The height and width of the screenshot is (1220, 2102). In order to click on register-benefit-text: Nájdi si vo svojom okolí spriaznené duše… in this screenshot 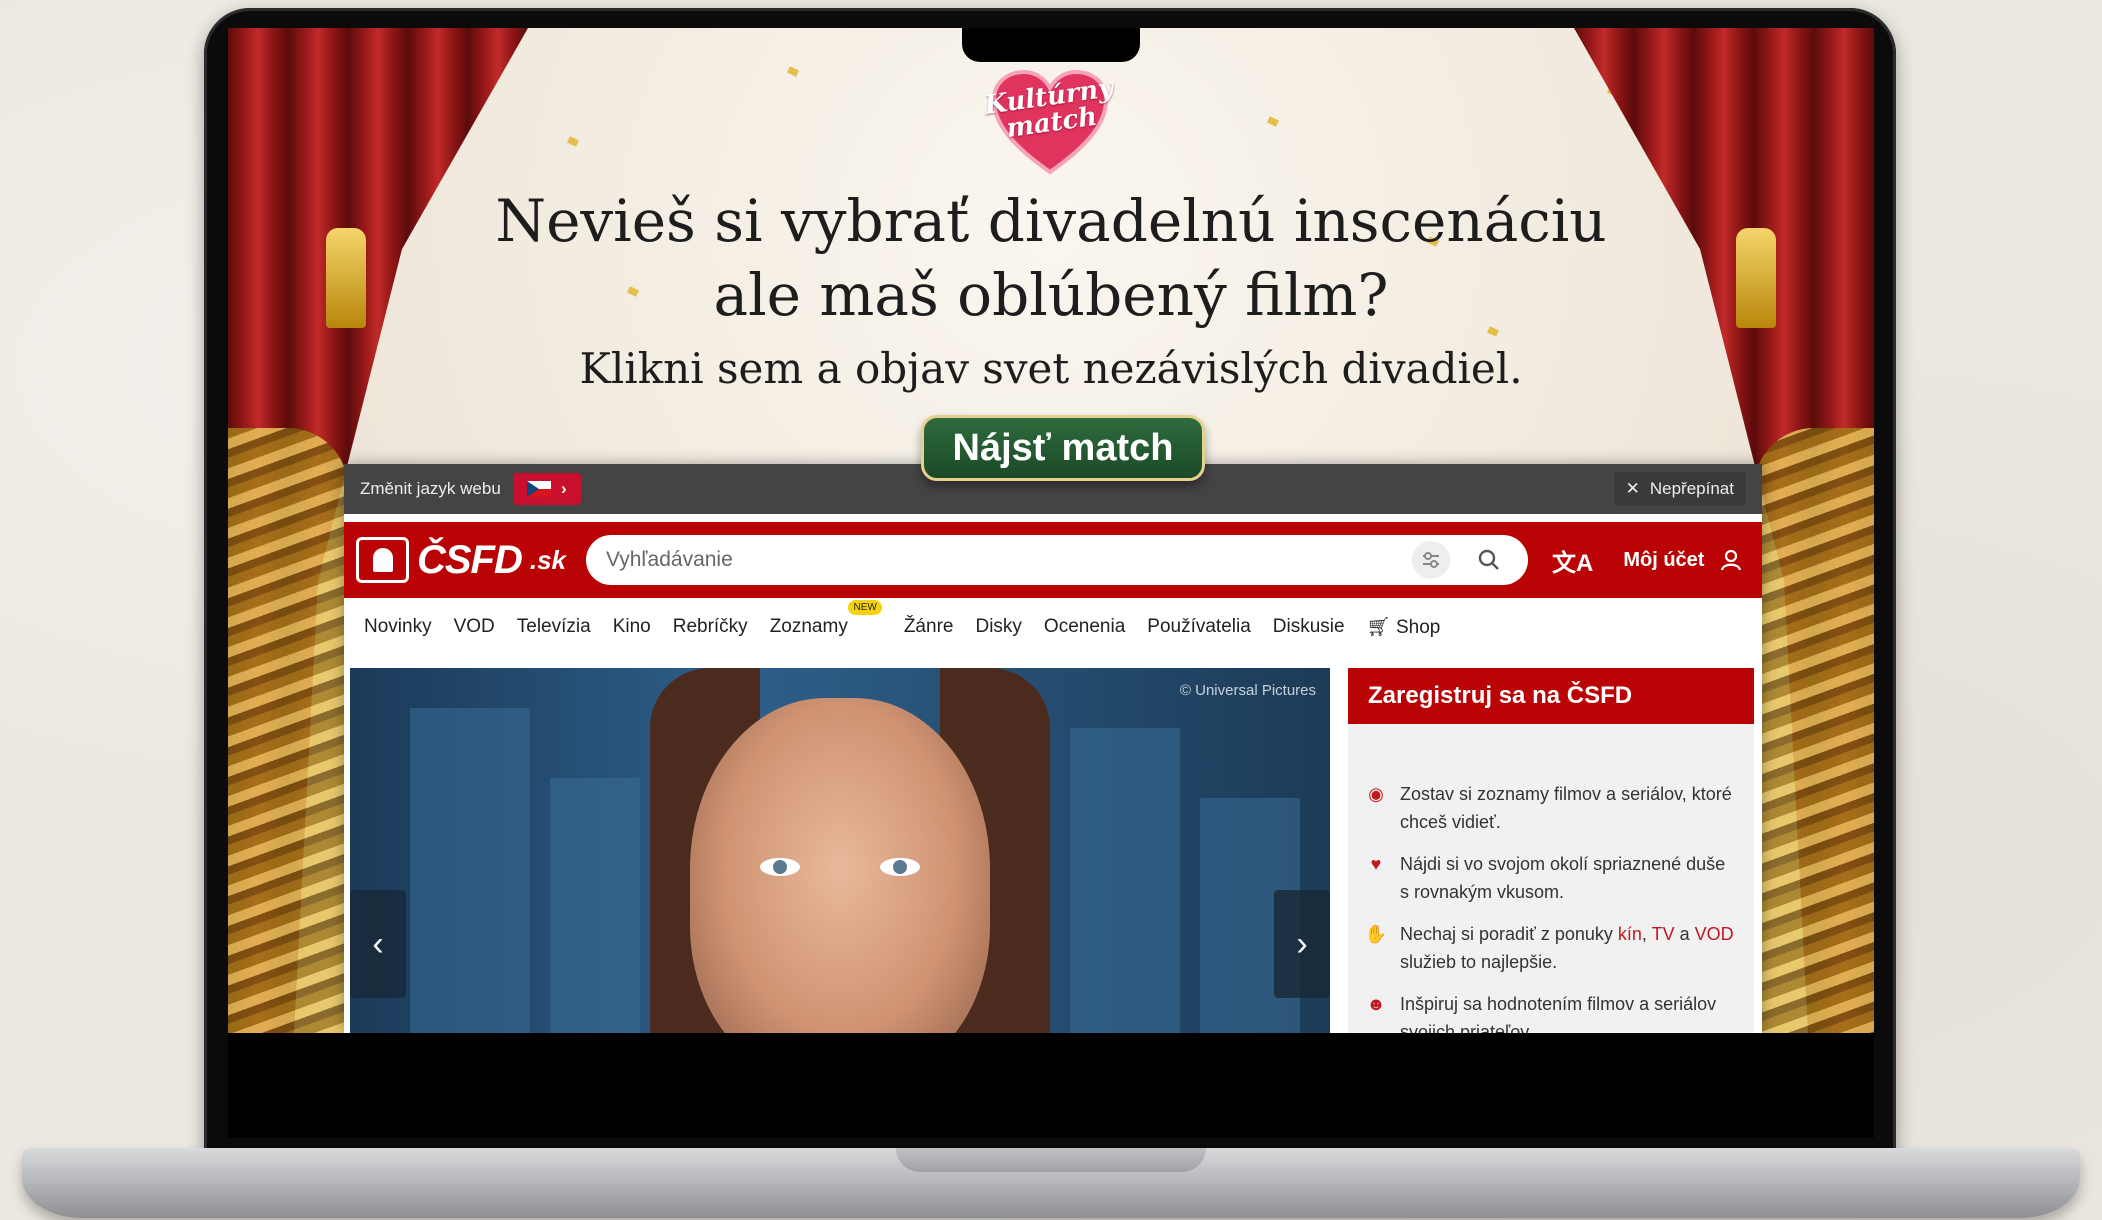, I will do `click(1563, 878)`.